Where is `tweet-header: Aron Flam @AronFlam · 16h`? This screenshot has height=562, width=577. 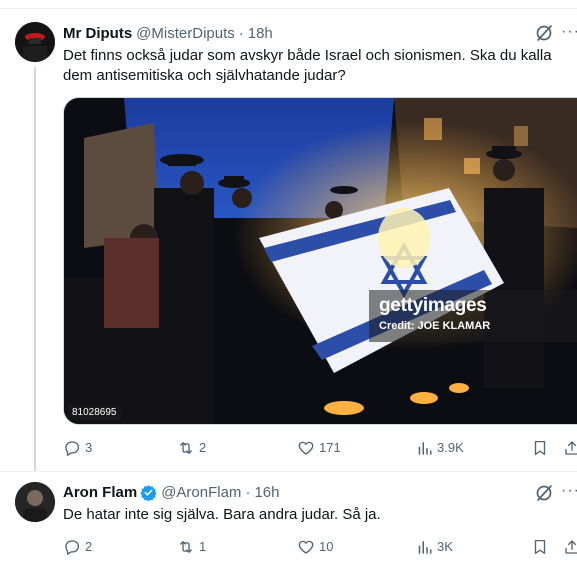
tweet-header: Aron Flam @AronFlam · 16h is located at coordinates (171, 492).